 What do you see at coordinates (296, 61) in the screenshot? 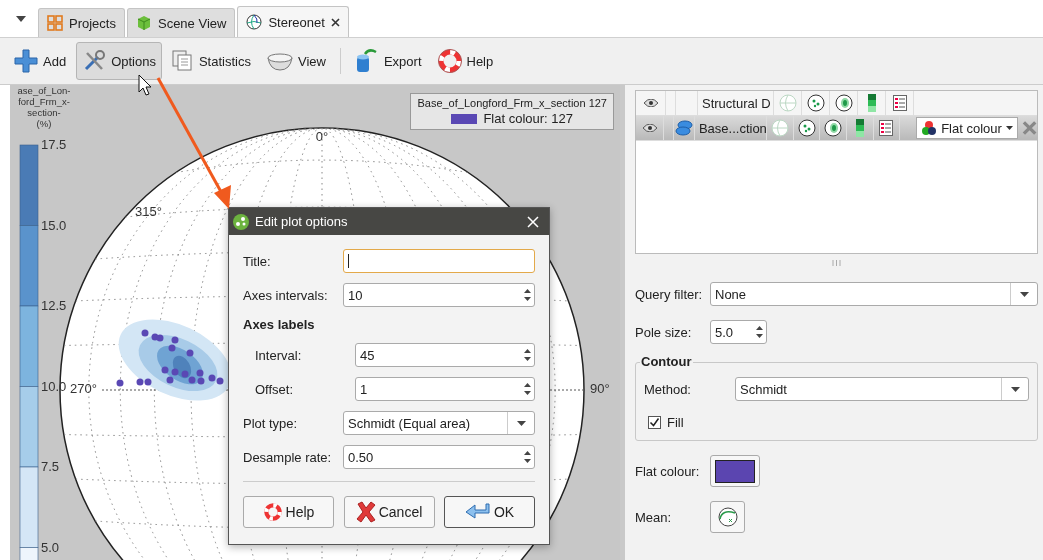
I see `toolbar-button: View` at bounding box center [296, 61].